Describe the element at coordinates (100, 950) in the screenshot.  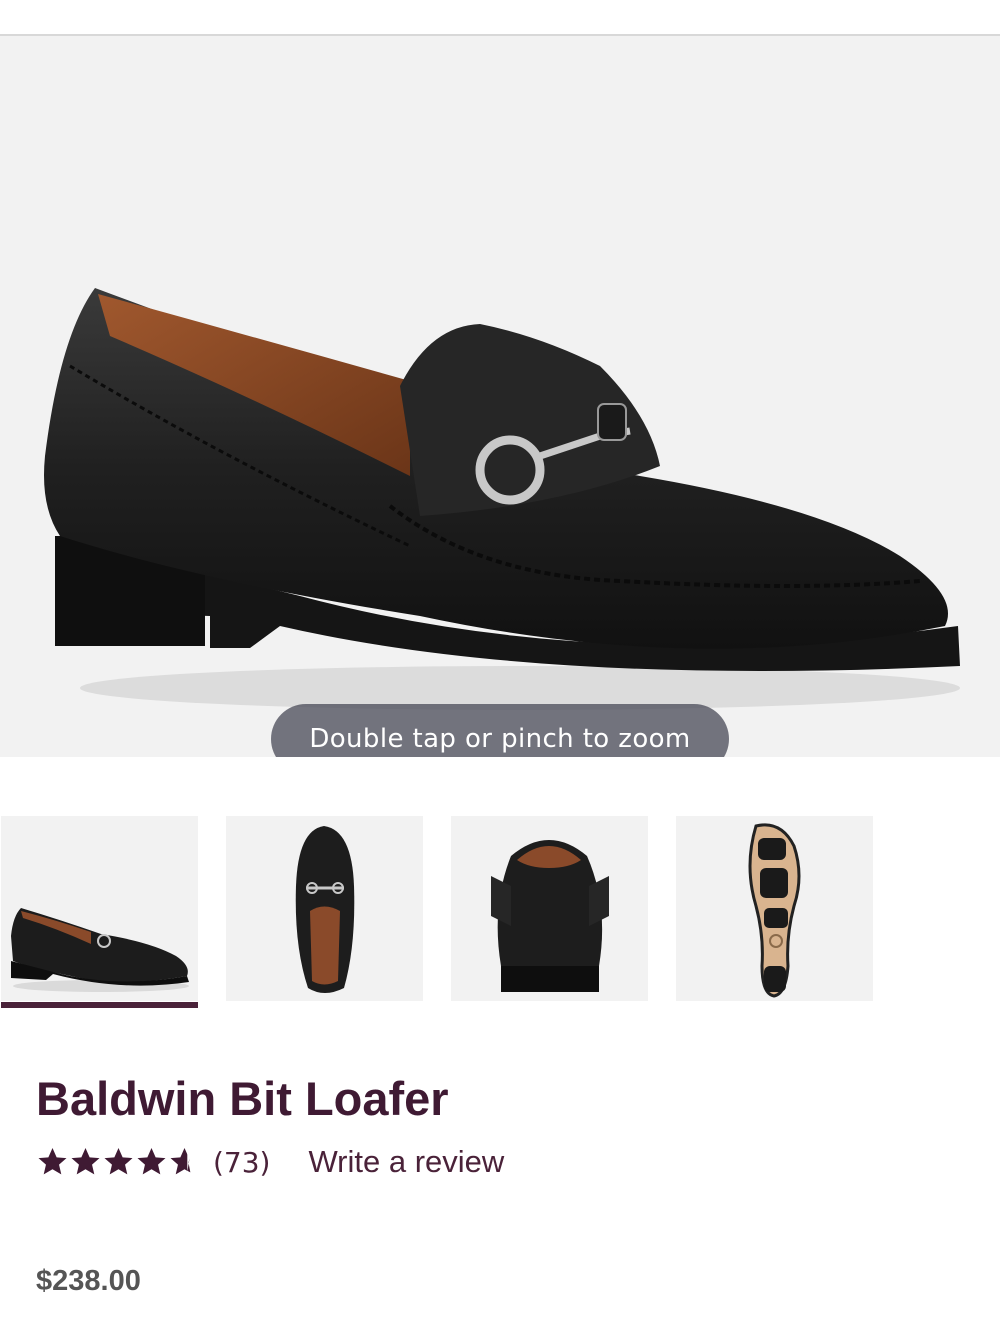
I see `loafer-side-thumbnail` at that location.